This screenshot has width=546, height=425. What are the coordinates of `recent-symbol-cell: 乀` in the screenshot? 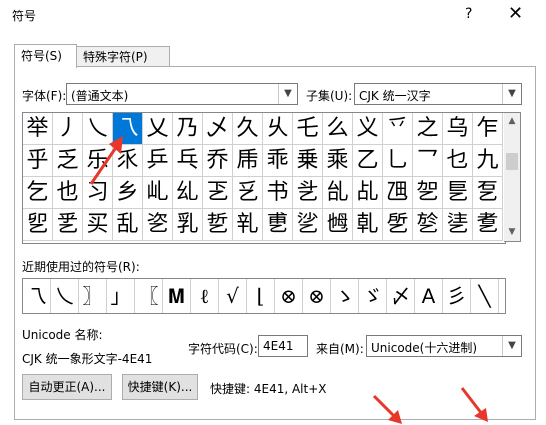 It's located at (65, 296).